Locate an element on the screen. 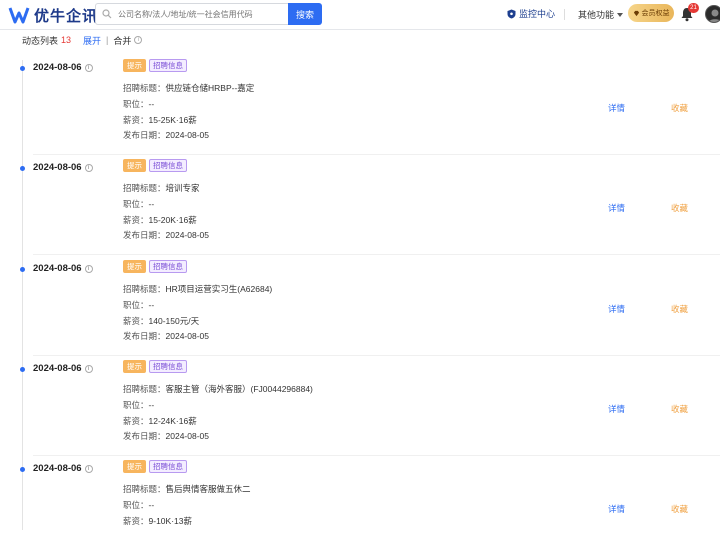 The image size is (720, 558). search-box is located at coordinates (192, 14).